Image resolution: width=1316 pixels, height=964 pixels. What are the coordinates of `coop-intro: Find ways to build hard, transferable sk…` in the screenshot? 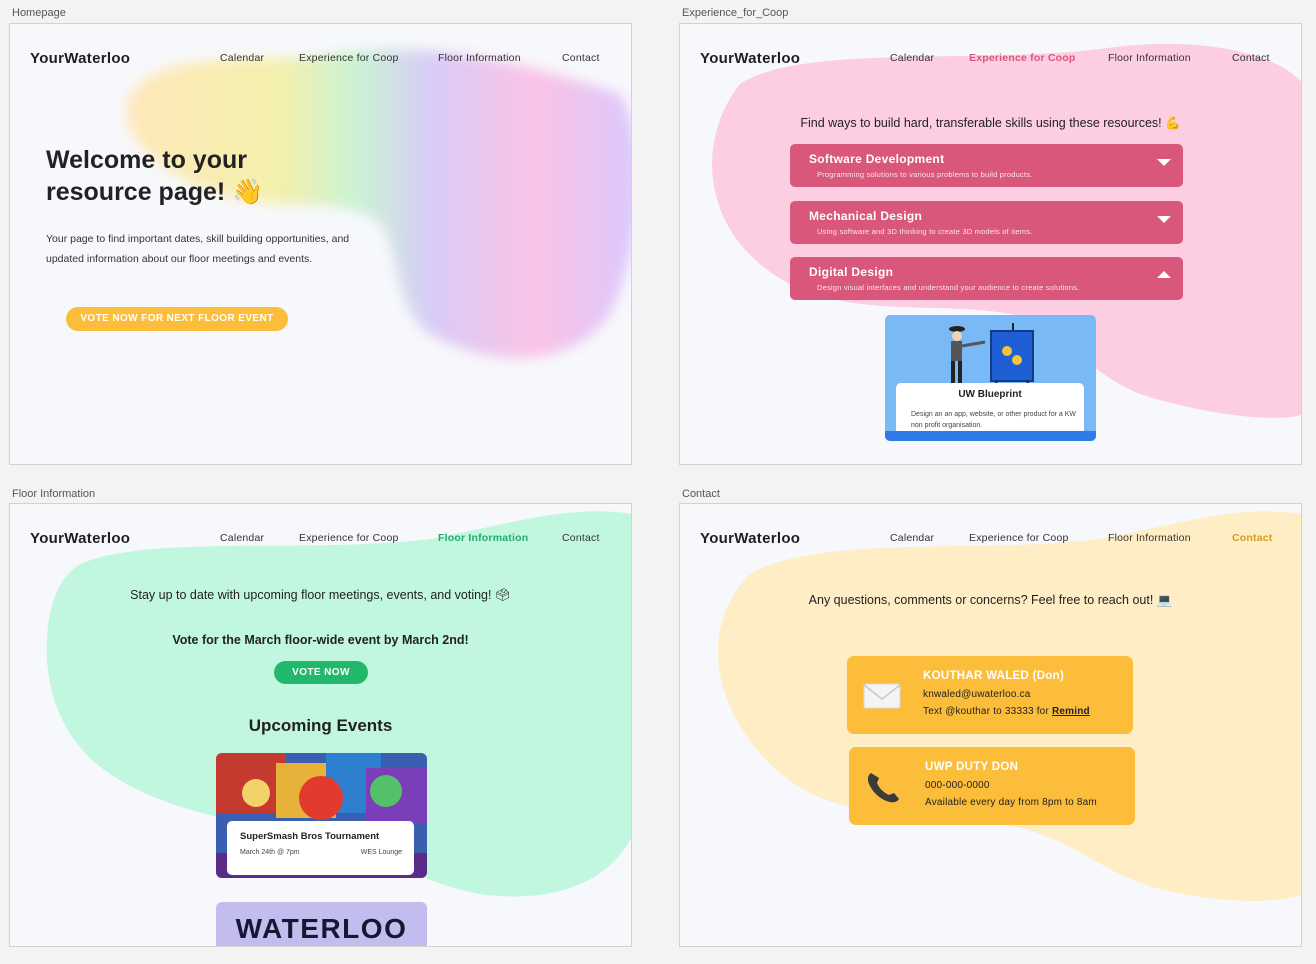 It's located at (990, 123).